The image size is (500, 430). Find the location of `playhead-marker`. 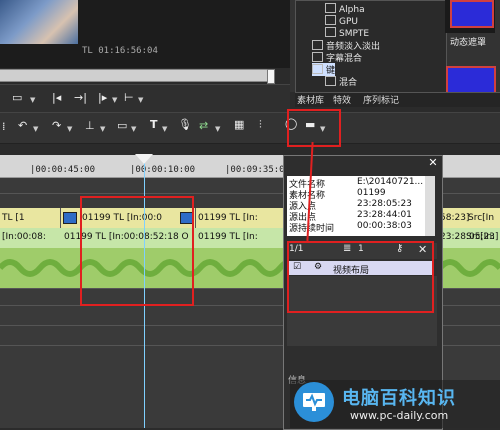

playhead-marker is located at coordinates (144, 159).